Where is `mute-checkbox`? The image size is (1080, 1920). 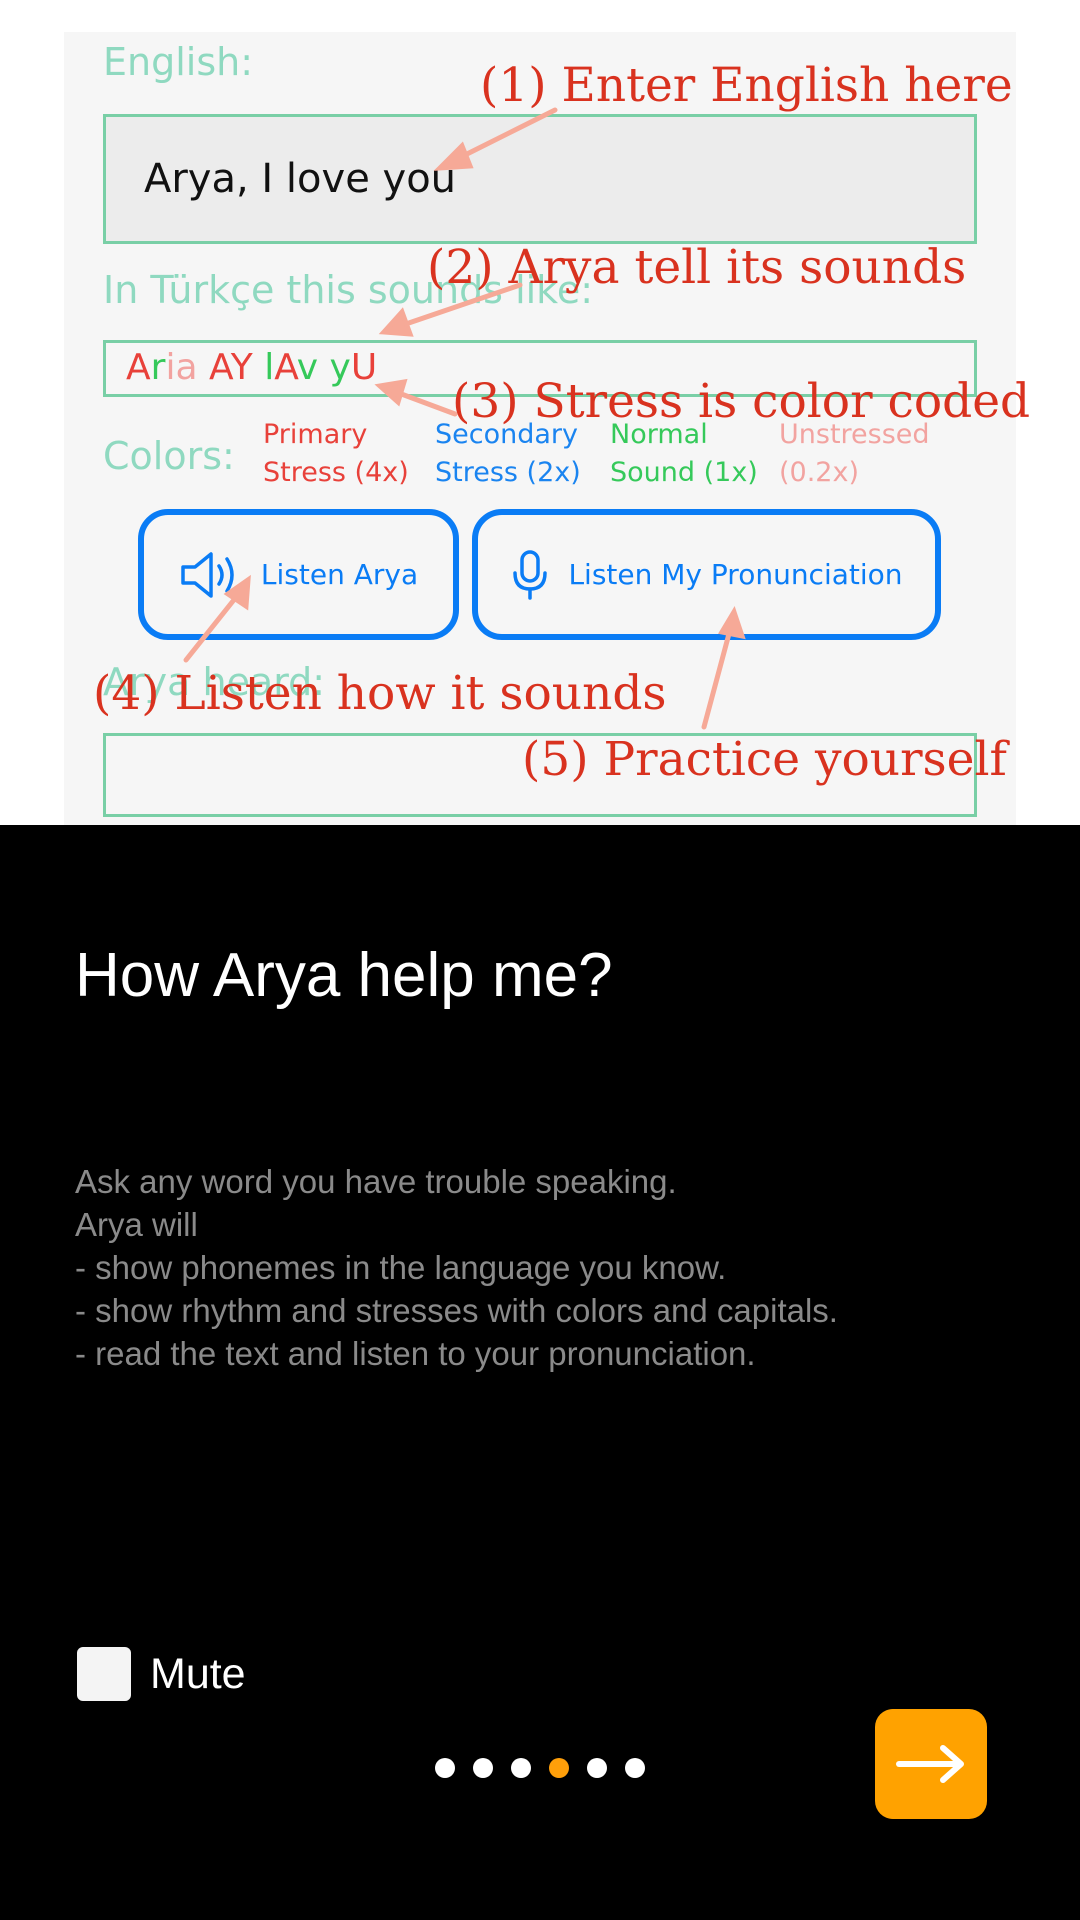 mute-checkbox is located at coordinates (104, 1674).